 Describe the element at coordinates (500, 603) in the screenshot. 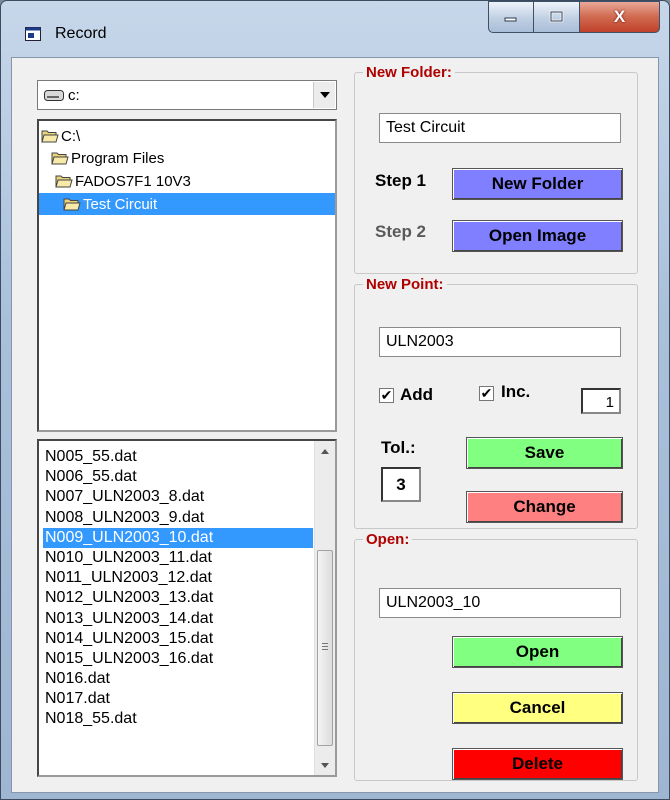

I see `open-name-input: ULN2003_10` at that location.